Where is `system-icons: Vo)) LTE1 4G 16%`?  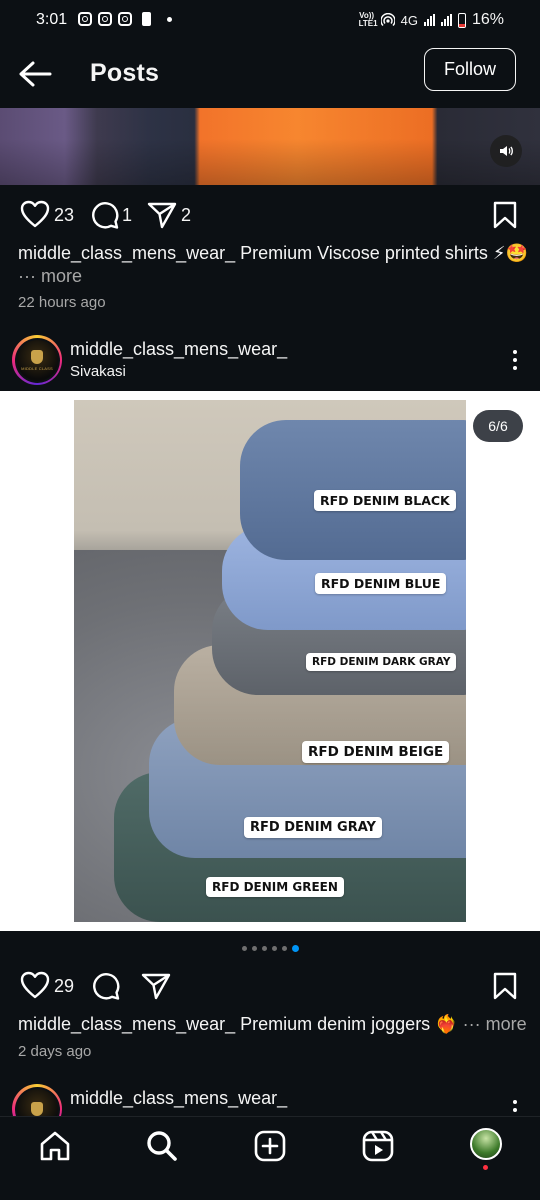 system-icons: Vo)) LTE1 4G 16% is located at coordinates (431, 20).